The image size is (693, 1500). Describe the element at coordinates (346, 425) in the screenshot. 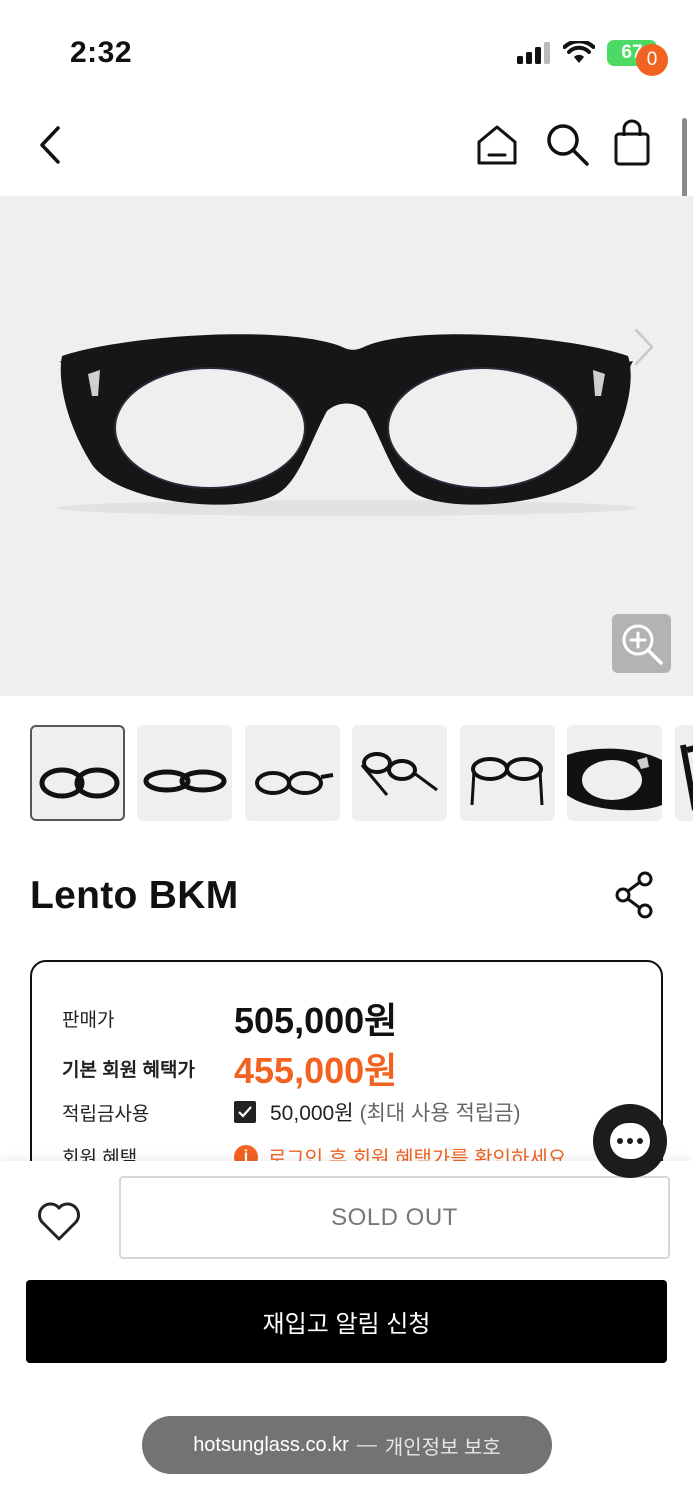

I see `glasses-image` at that location.